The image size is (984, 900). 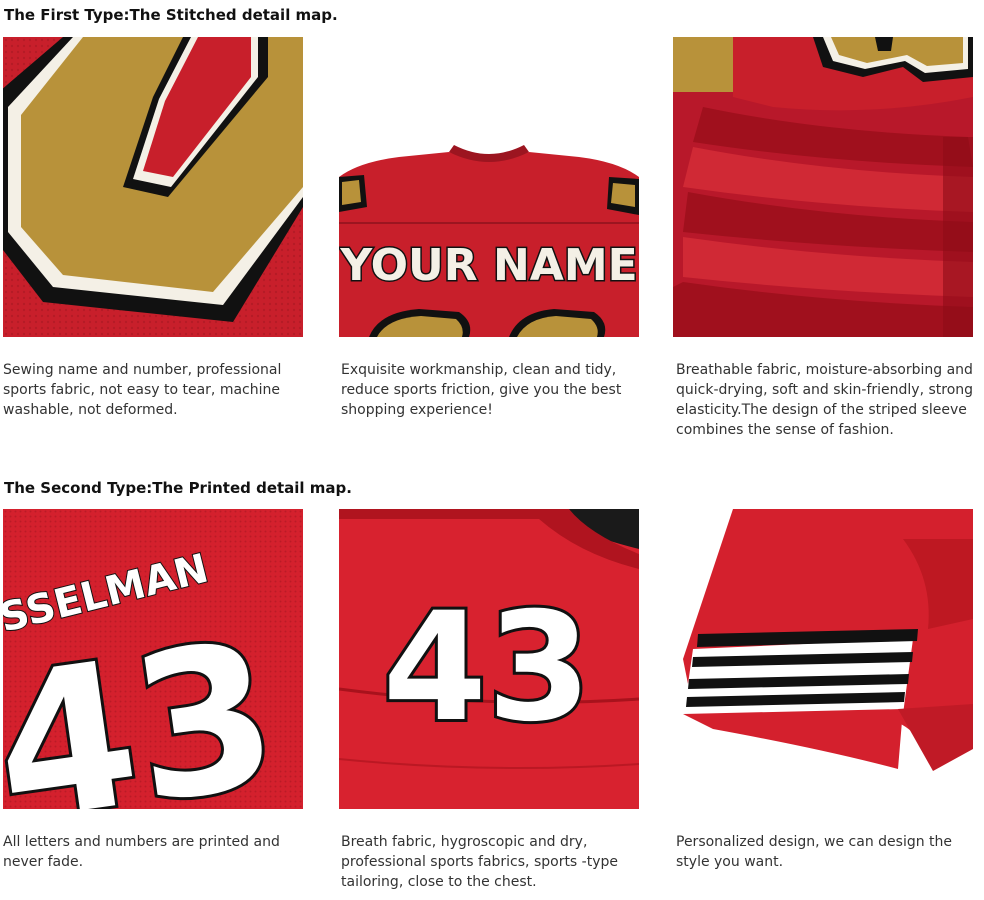 I want to click on printed-number-large: 43, so click(x=146, y=703).